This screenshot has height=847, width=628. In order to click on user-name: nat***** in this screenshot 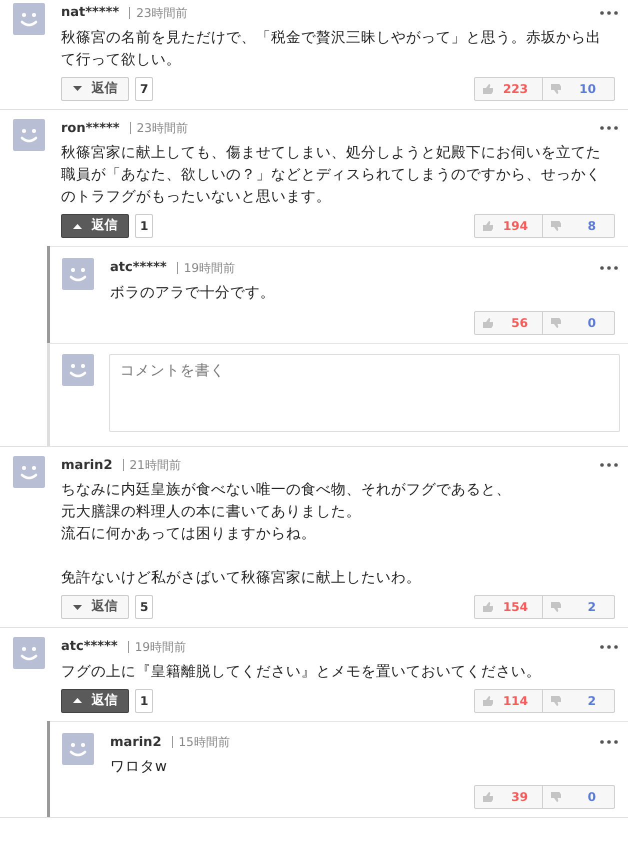, I will do `click(90, 12)`.